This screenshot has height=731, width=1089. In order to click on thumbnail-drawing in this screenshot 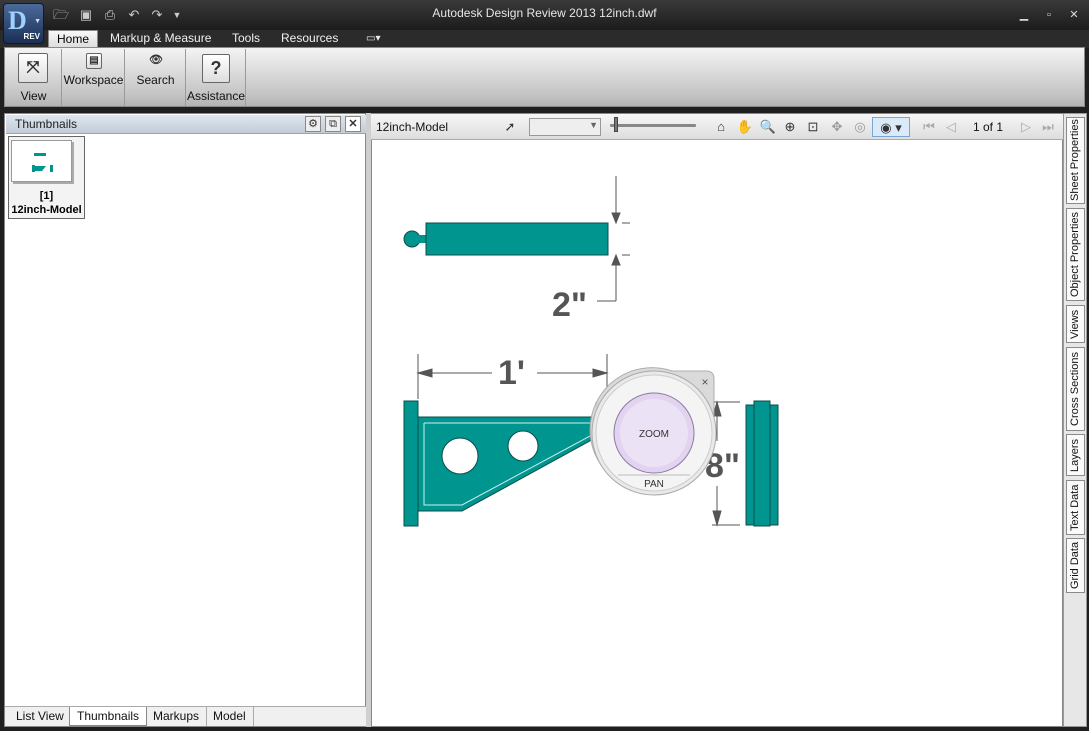, I will do `click(42, 162)`.